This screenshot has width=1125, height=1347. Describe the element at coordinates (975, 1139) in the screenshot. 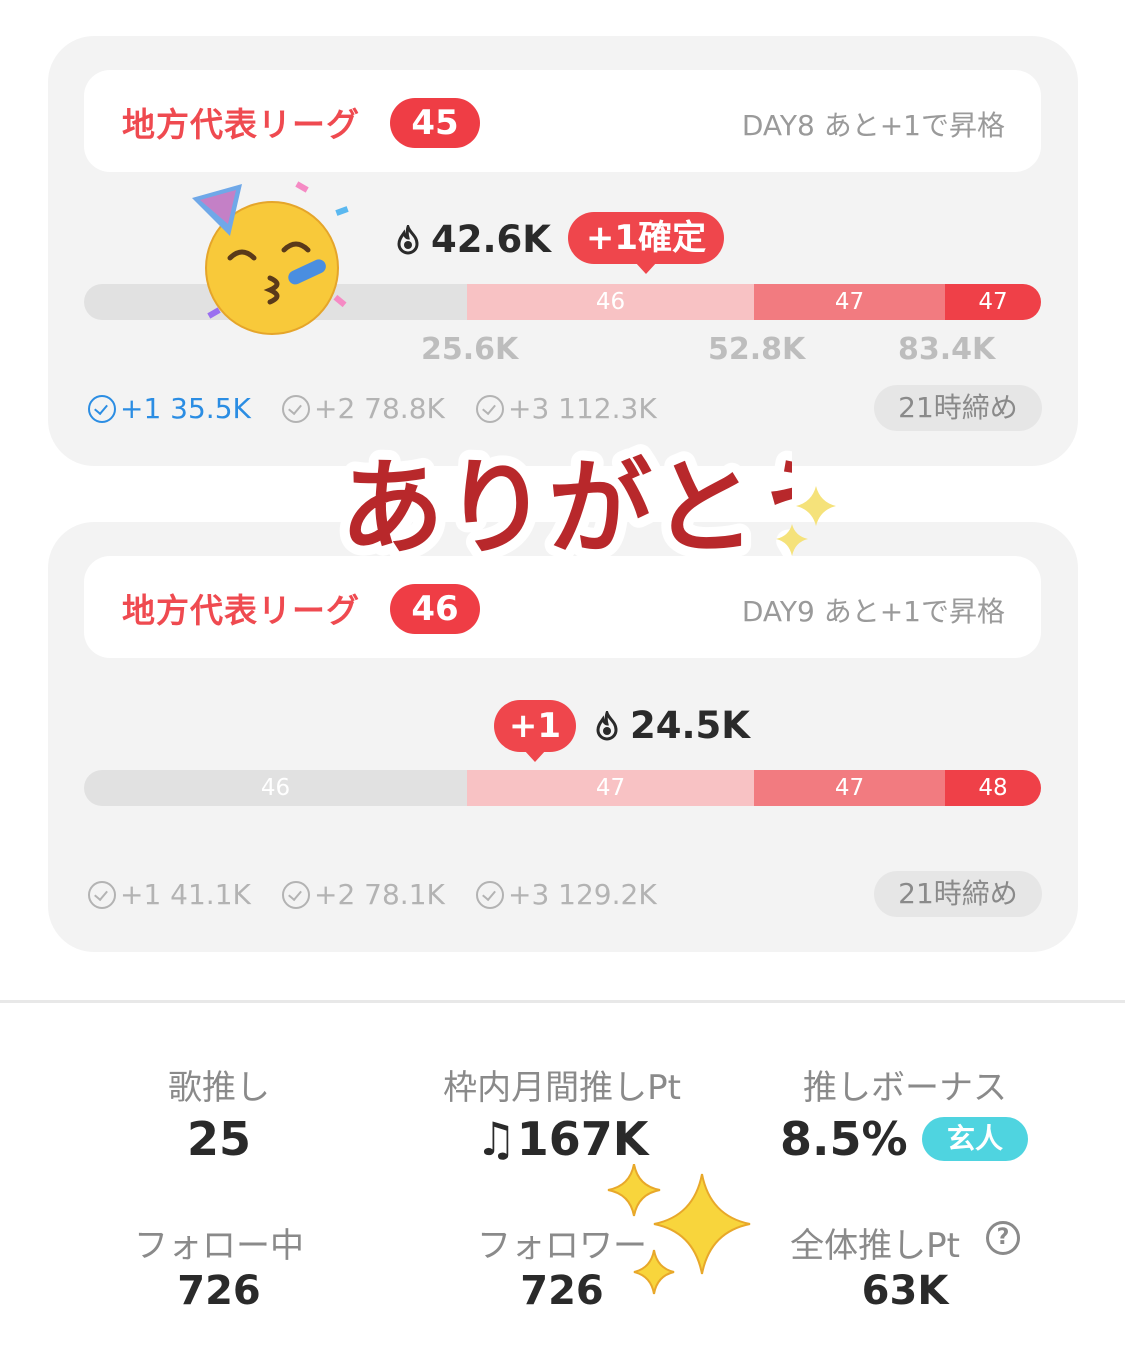

I see `rank-badge: 玄人` at that location.